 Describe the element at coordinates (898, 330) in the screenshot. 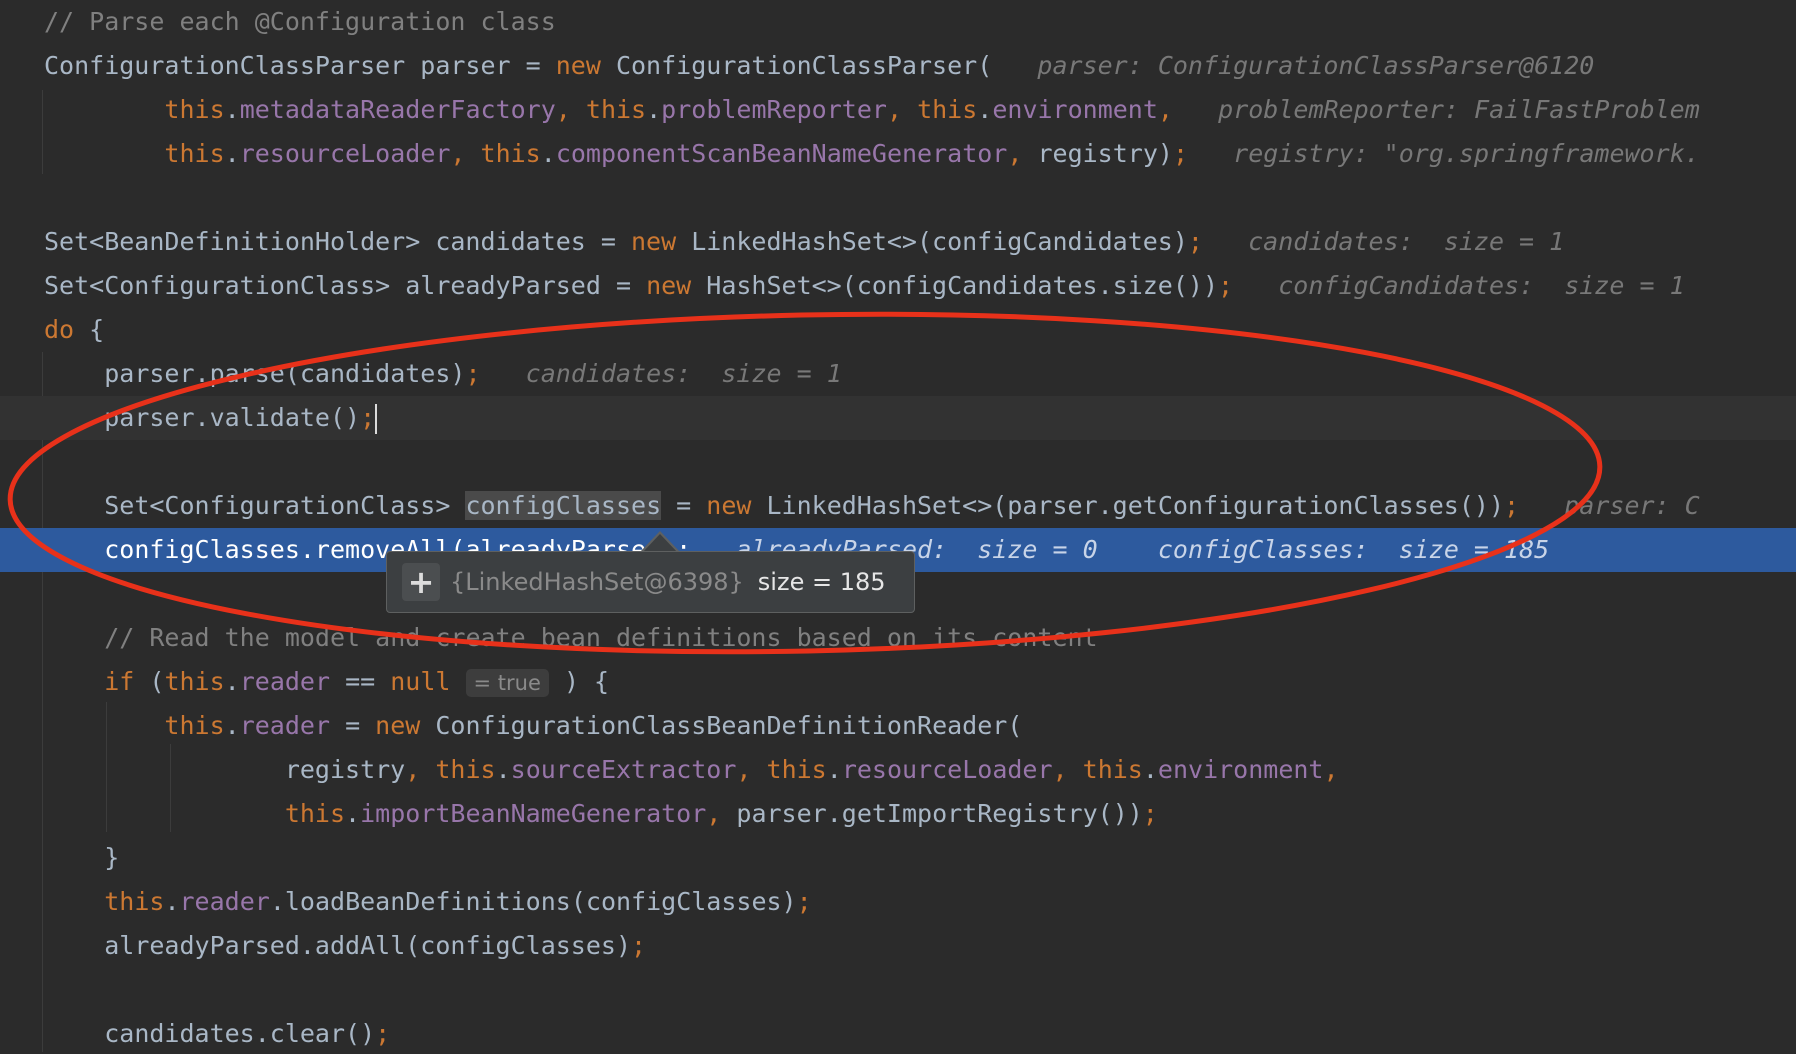

I see `code-line-8: do {` at that location.